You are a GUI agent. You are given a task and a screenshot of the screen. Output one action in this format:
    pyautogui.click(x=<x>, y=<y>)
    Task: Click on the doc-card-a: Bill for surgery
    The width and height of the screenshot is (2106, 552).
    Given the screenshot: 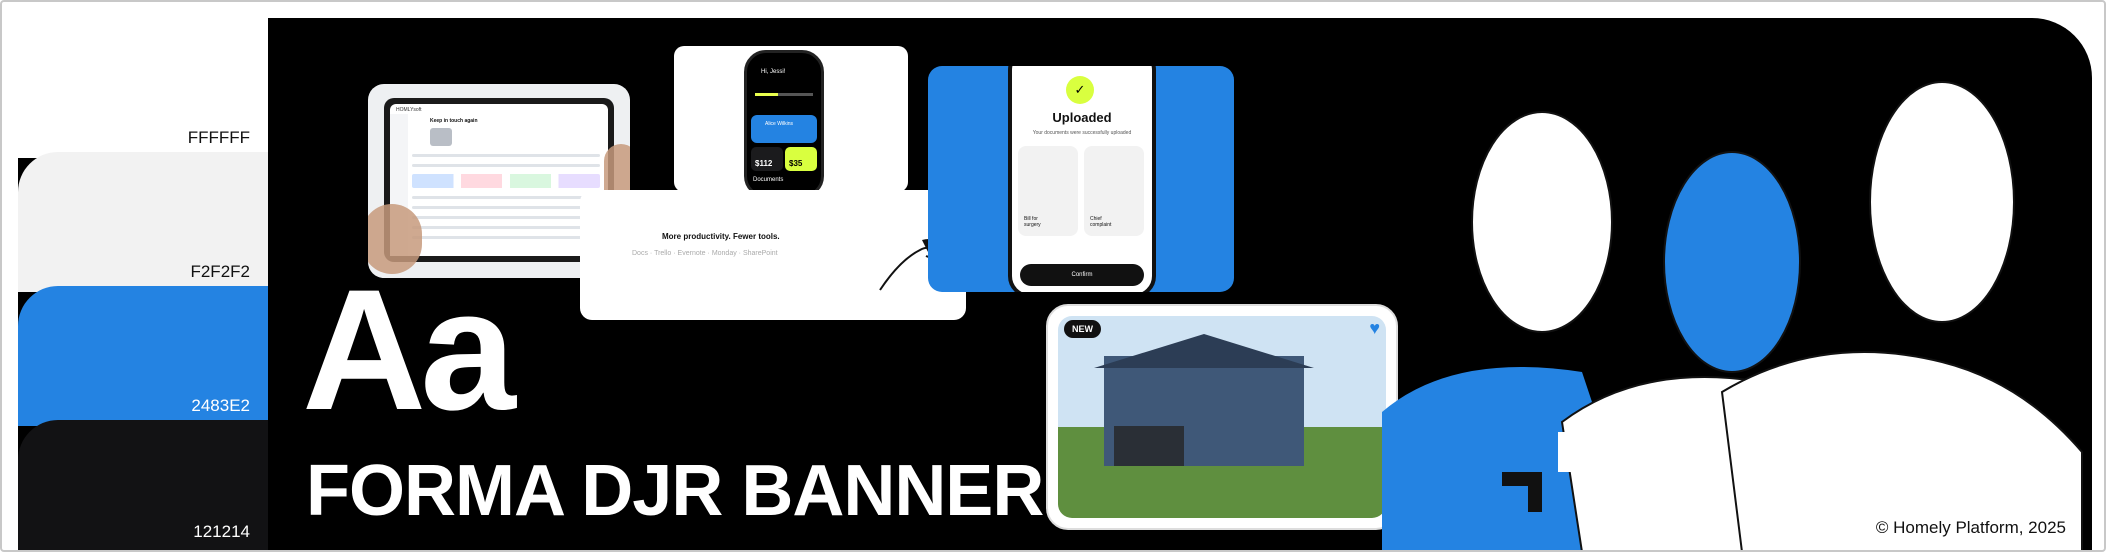 What is the action you would take?
    pyautogui.click(x=1048, y=191)
    